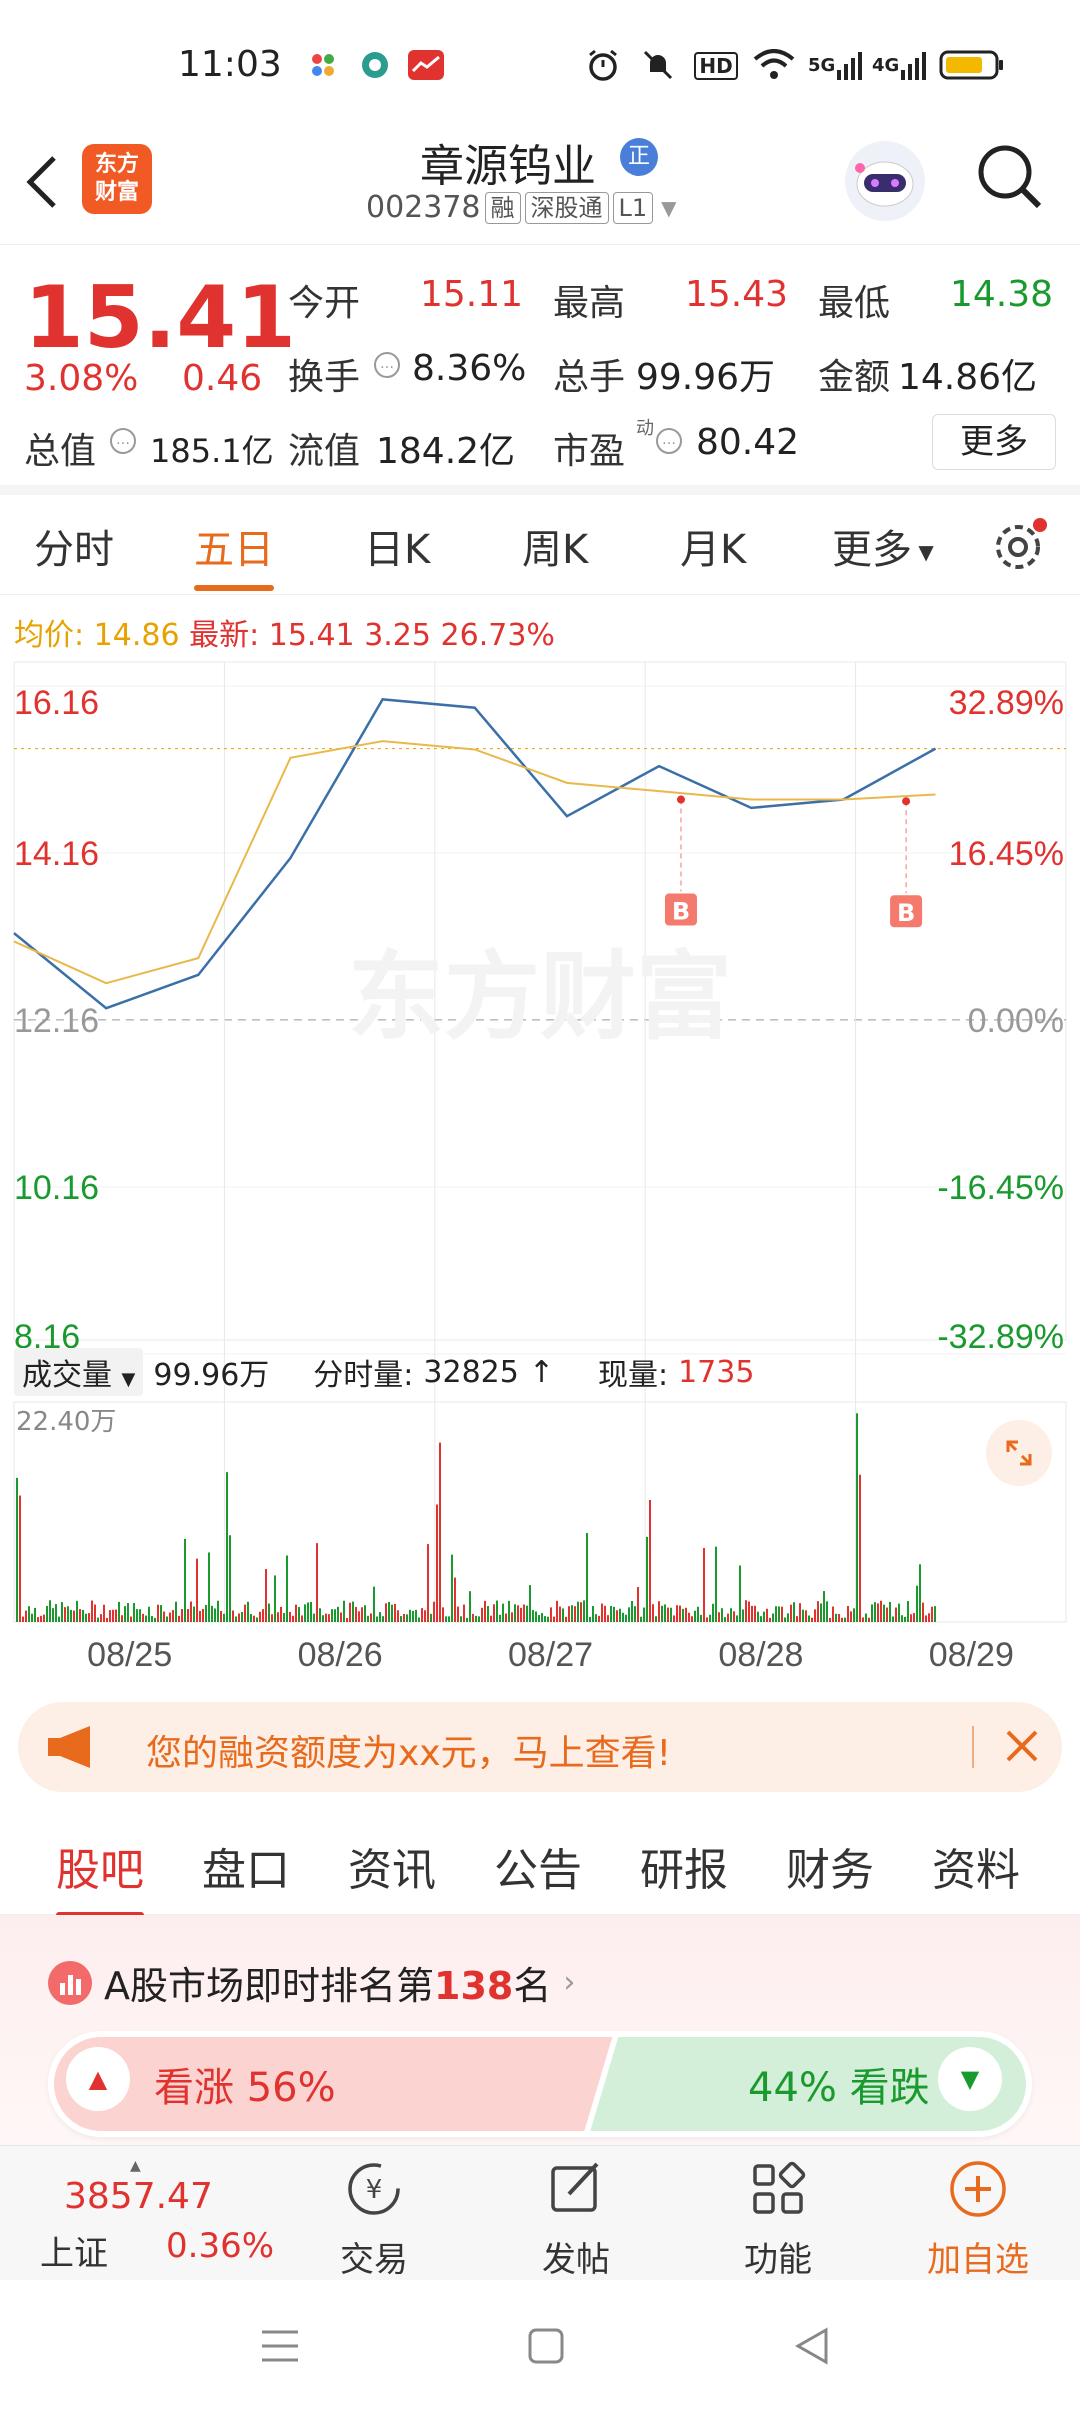  What do you see at coordinates (976, 1866) in the screenshot?
I see `tab-profile: 资料` at bounding box center [976, 1866].